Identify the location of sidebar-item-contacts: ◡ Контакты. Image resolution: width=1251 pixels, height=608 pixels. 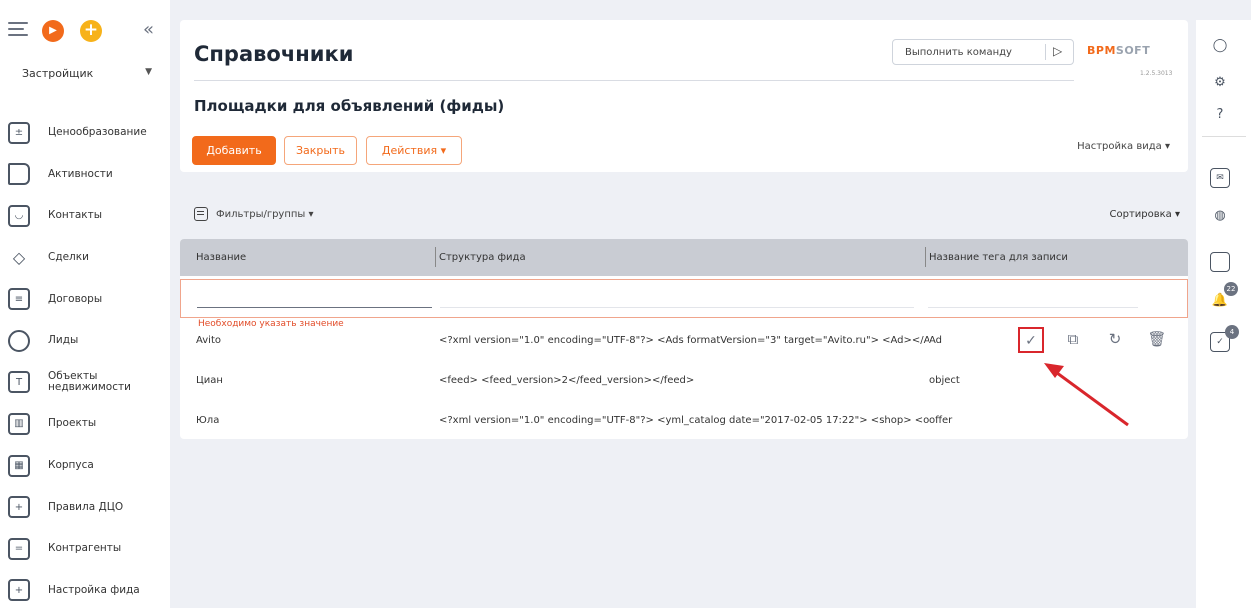
(85, 216).